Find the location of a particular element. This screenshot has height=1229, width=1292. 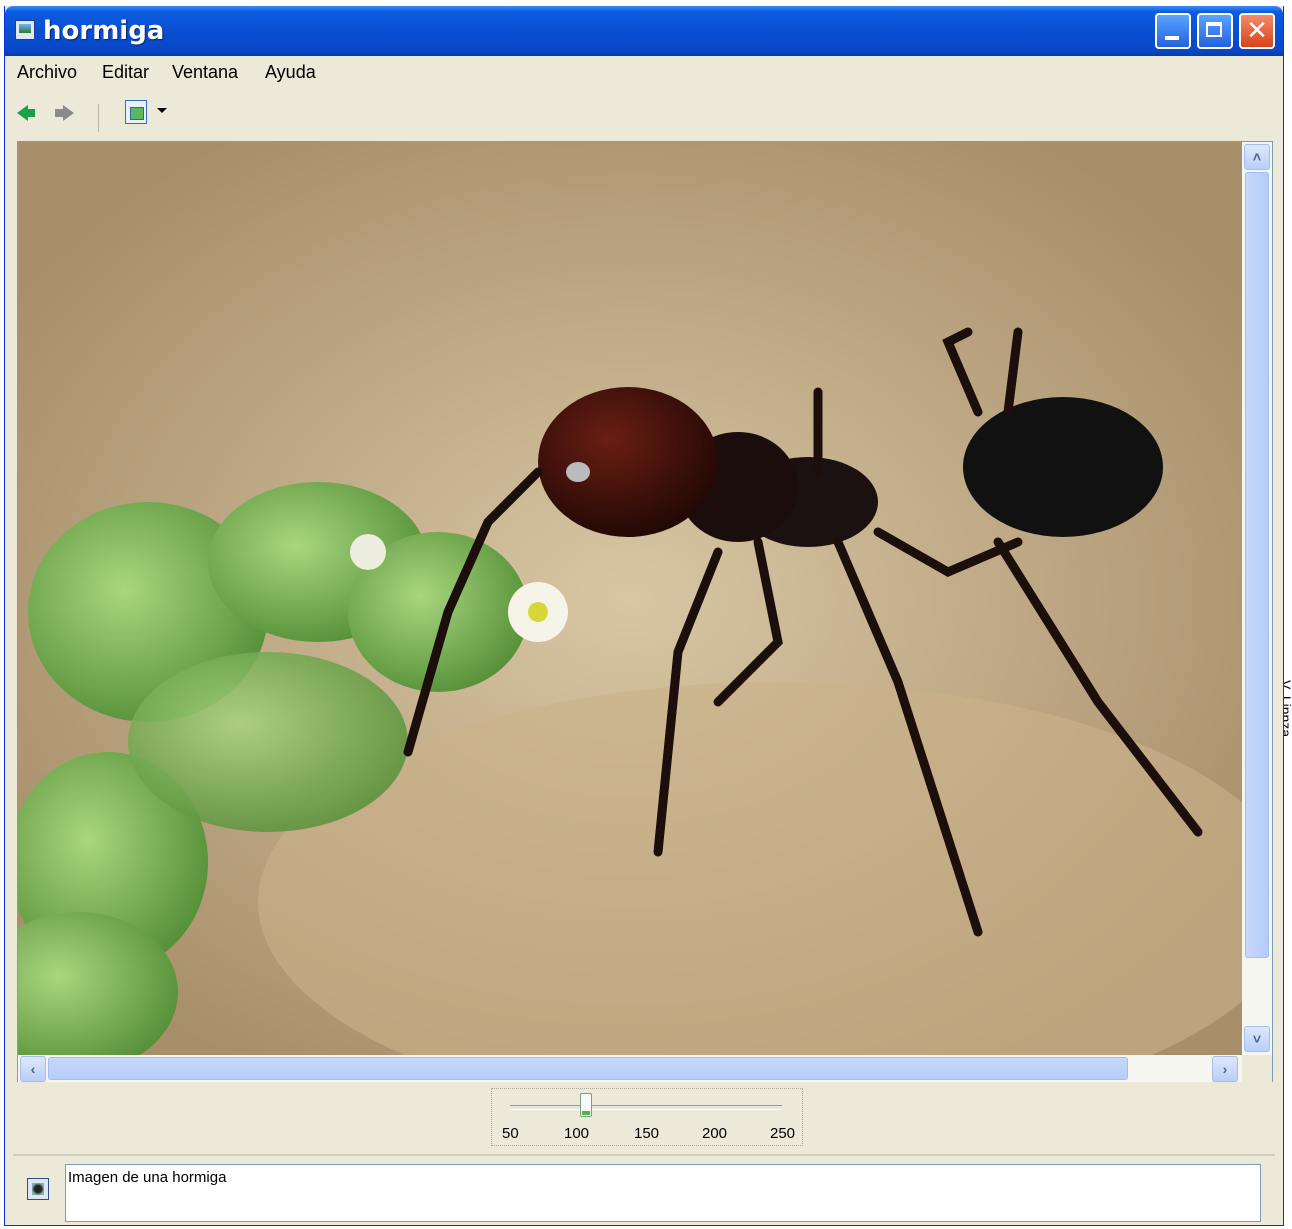

zoom-tick: 100 is located at coordinates (577, 1133).